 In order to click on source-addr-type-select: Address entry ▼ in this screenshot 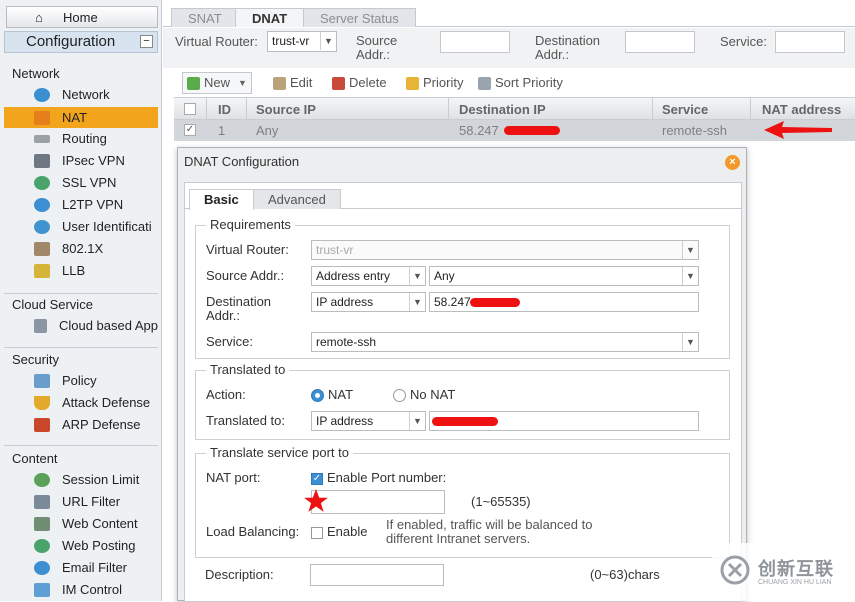, I will do `click(368, 276)`.